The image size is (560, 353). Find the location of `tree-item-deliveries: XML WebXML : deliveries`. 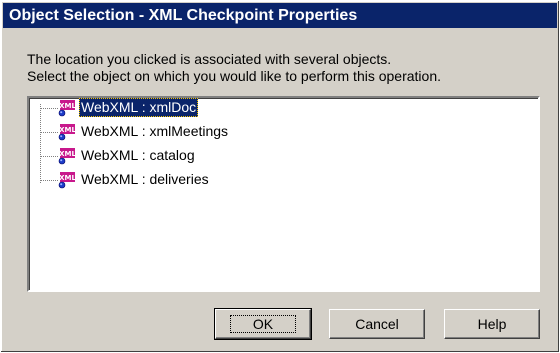

tree-item-deliveries: XML WebXML : deliveries is located at coordinates (190, 180).